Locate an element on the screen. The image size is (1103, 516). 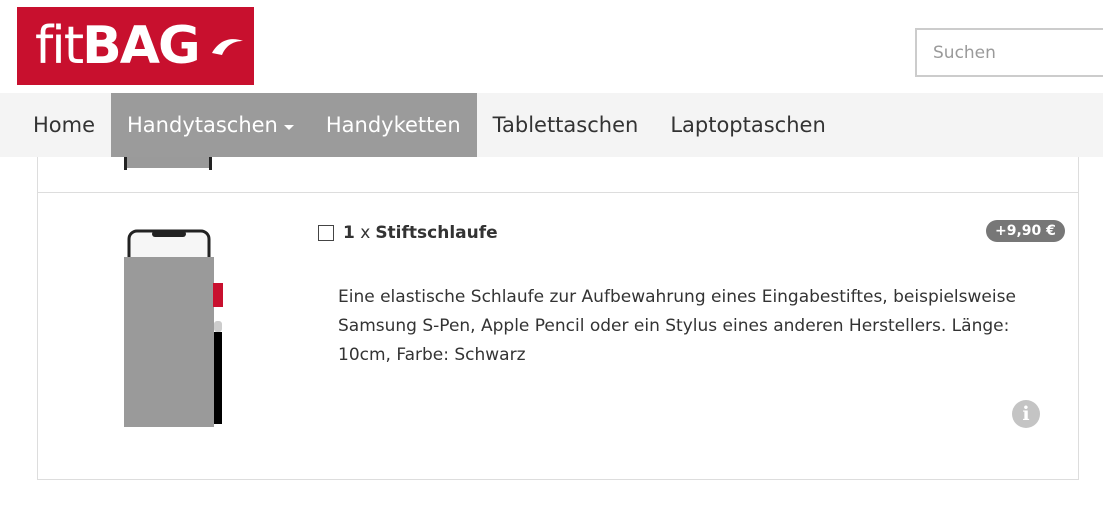
nav-item-tablettaschen: Tablettaschen is located at coordinates (566, 125).